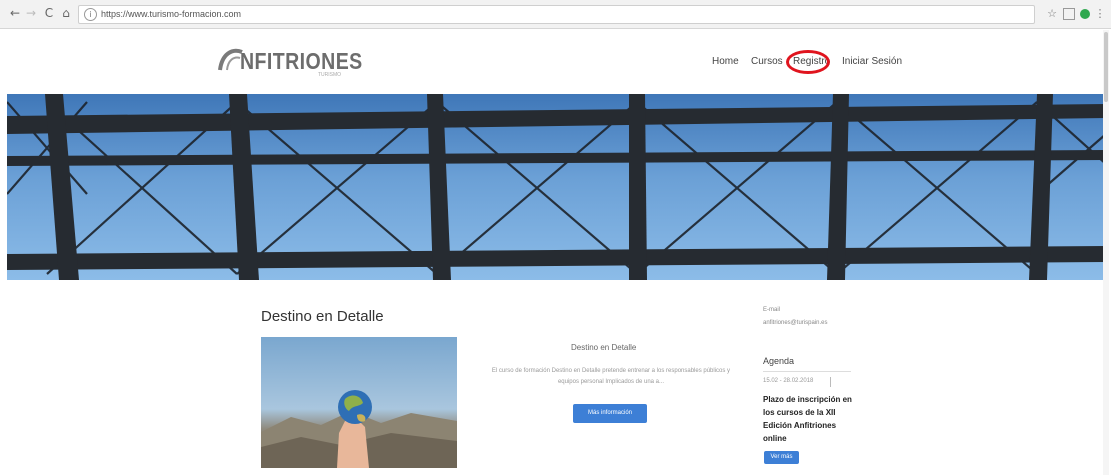  What do you see at coordinates (1085, 14) in the screenshot?
I see `extension-green-icon` at bounding box center [1085, 14].